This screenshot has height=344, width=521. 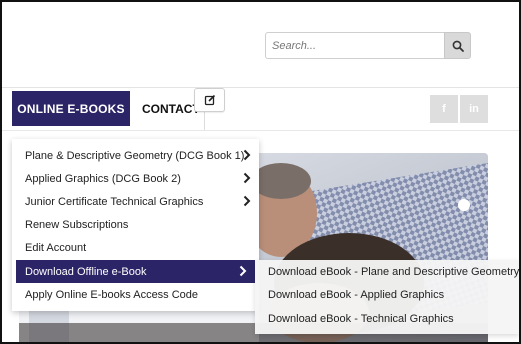 I want to click on menu-item-label: Renew Subscriptions, so click(x=77, y=224).